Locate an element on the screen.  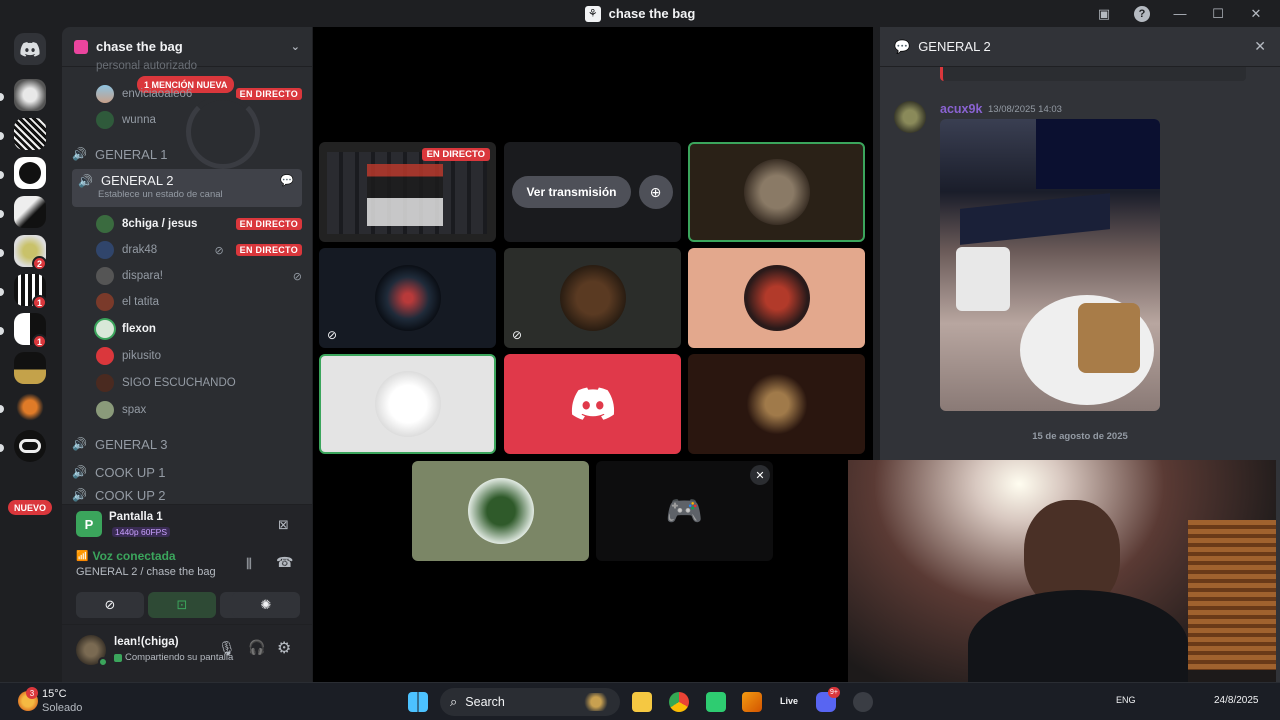
author-avatar is located at coordinates (910, 117).